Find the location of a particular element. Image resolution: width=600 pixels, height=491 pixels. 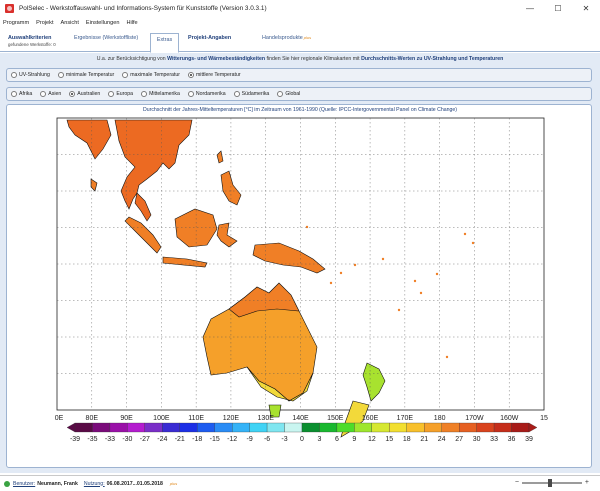

user-label: Benutzer: is located at coordinates (24, 484).